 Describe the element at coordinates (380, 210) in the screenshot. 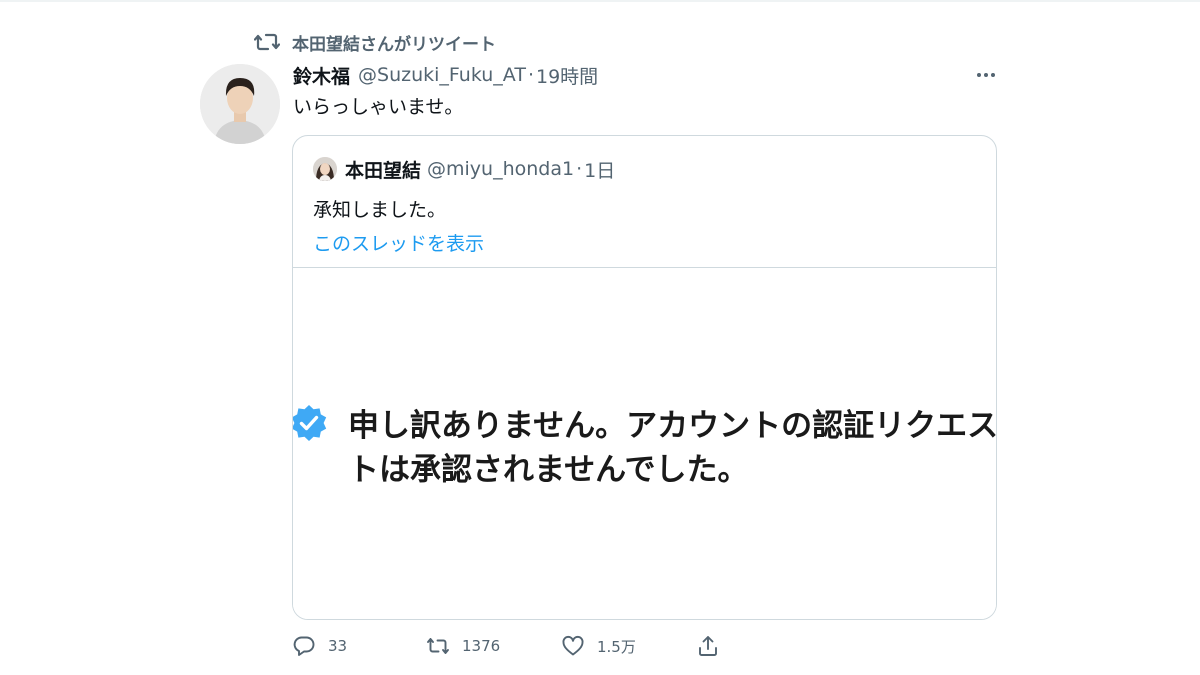

I see `quote-text: 承知しました。` at that location.